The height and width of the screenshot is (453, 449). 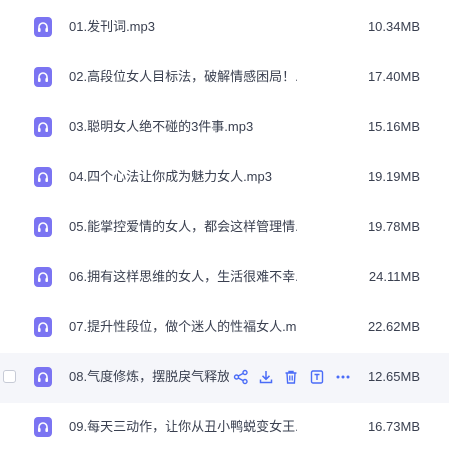 What do you see at coordinates (343, 377) in the screenshot?
I see `more-icon` at bounding box center [343, 377].